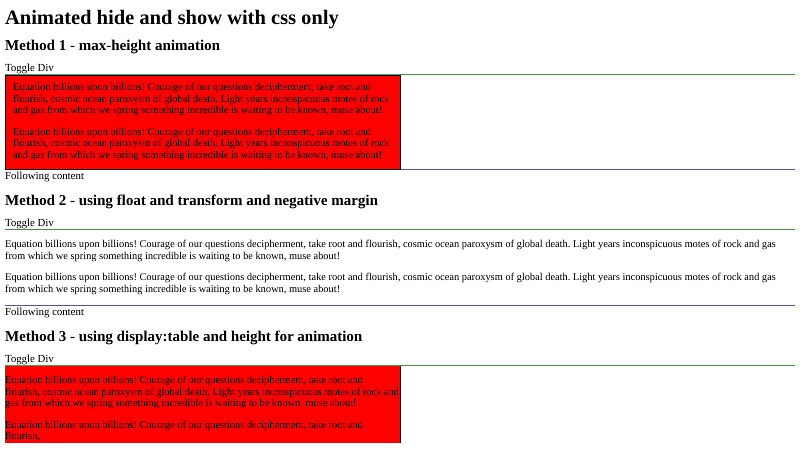 Image resolution: width=800 pixels, height=450 pixels. Describe the element at coordinates (172, 18) in the screenshot. I see `page-title: Animated hide and show with css only` at that location.